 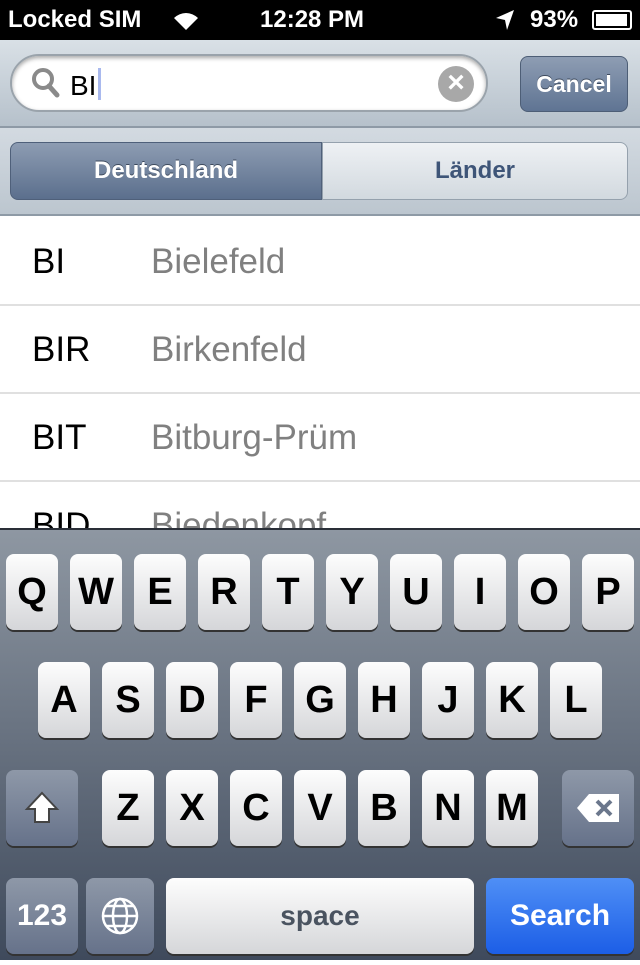 I want to click on key-y: Y, so click(x=352, y=592).